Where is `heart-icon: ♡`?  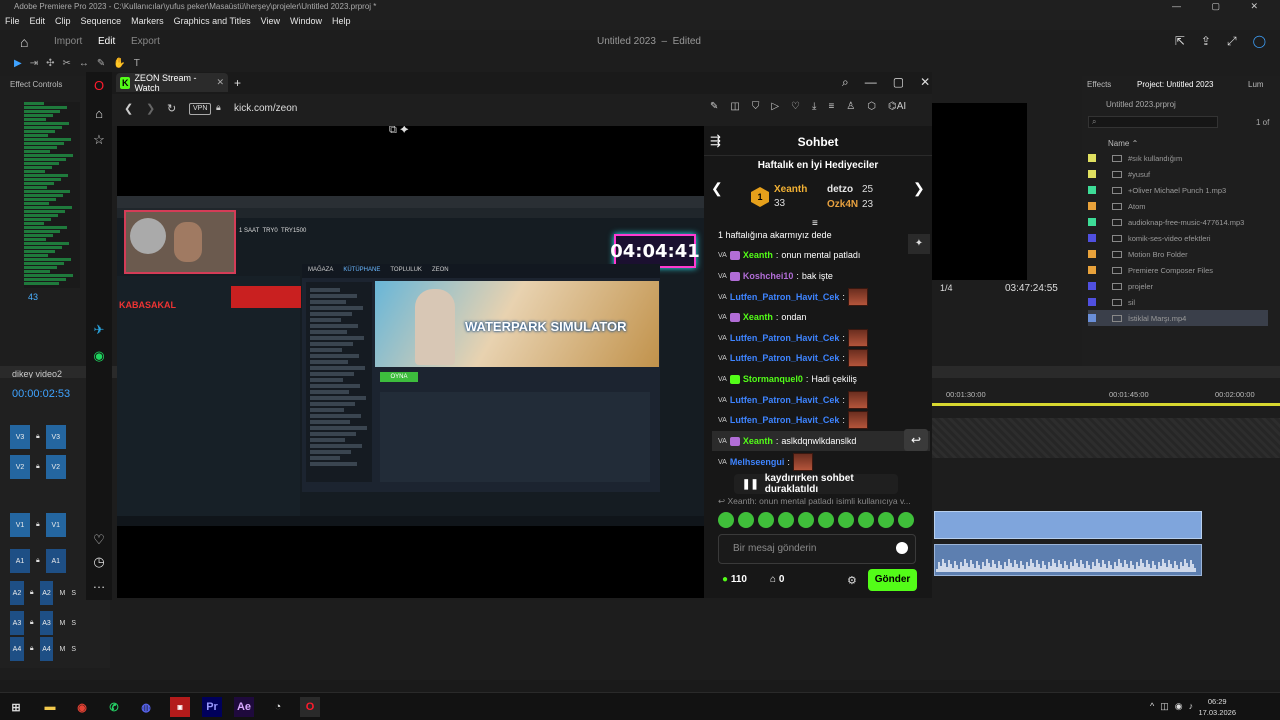
heart-icon: ♡ is located at coordinates (795, 106).